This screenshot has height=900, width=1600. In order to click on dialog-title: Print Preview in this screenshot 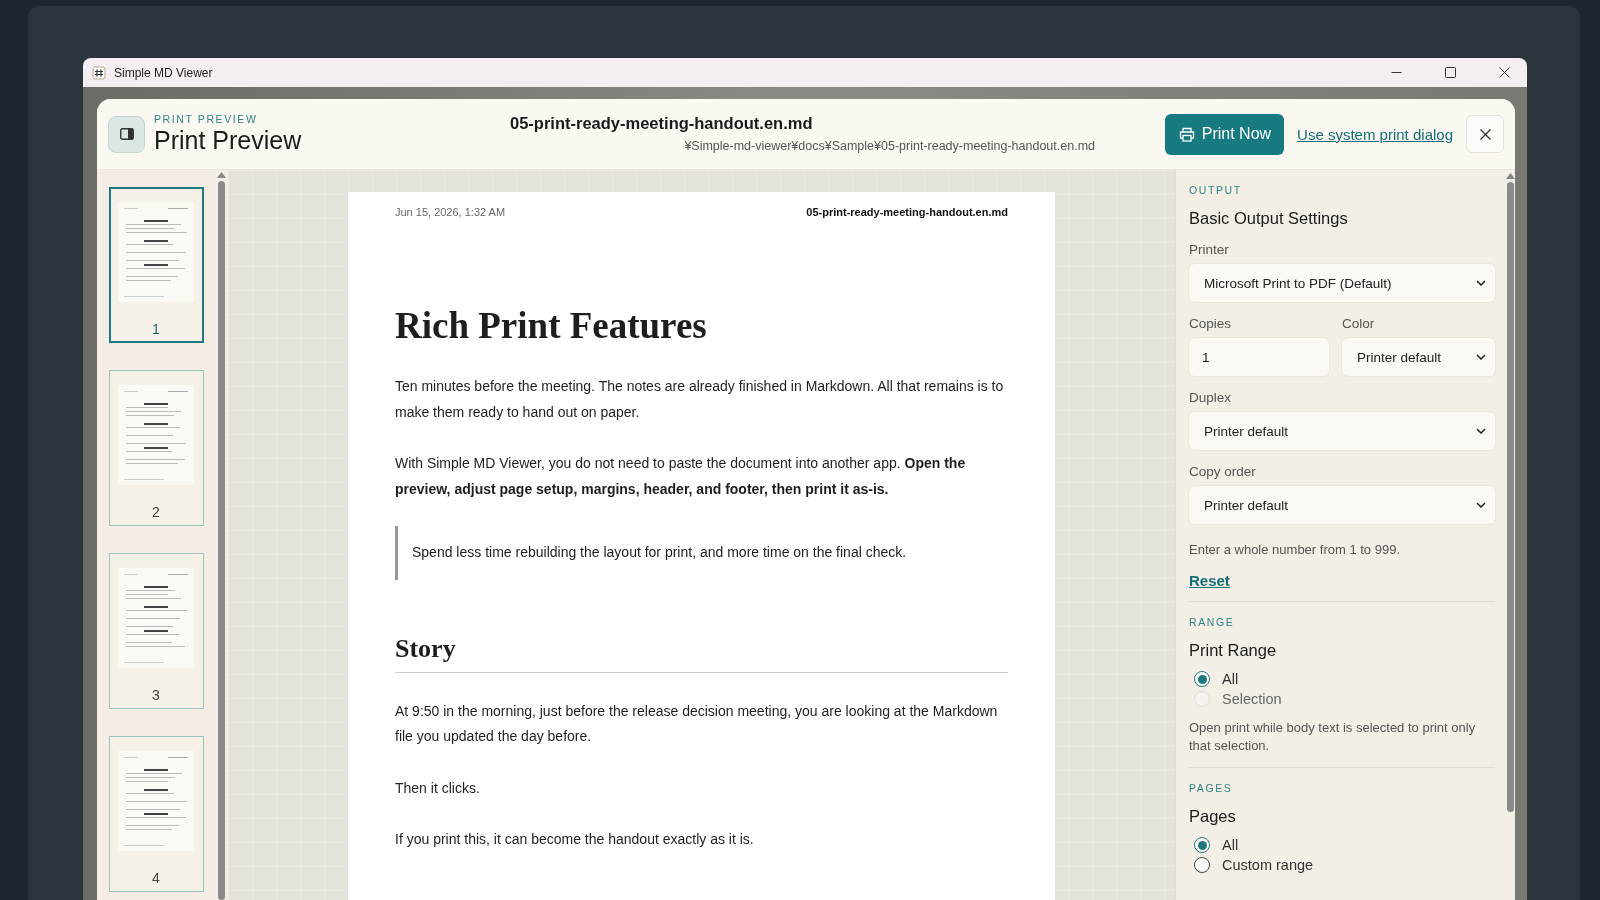, I will do `click(228, 140)`.